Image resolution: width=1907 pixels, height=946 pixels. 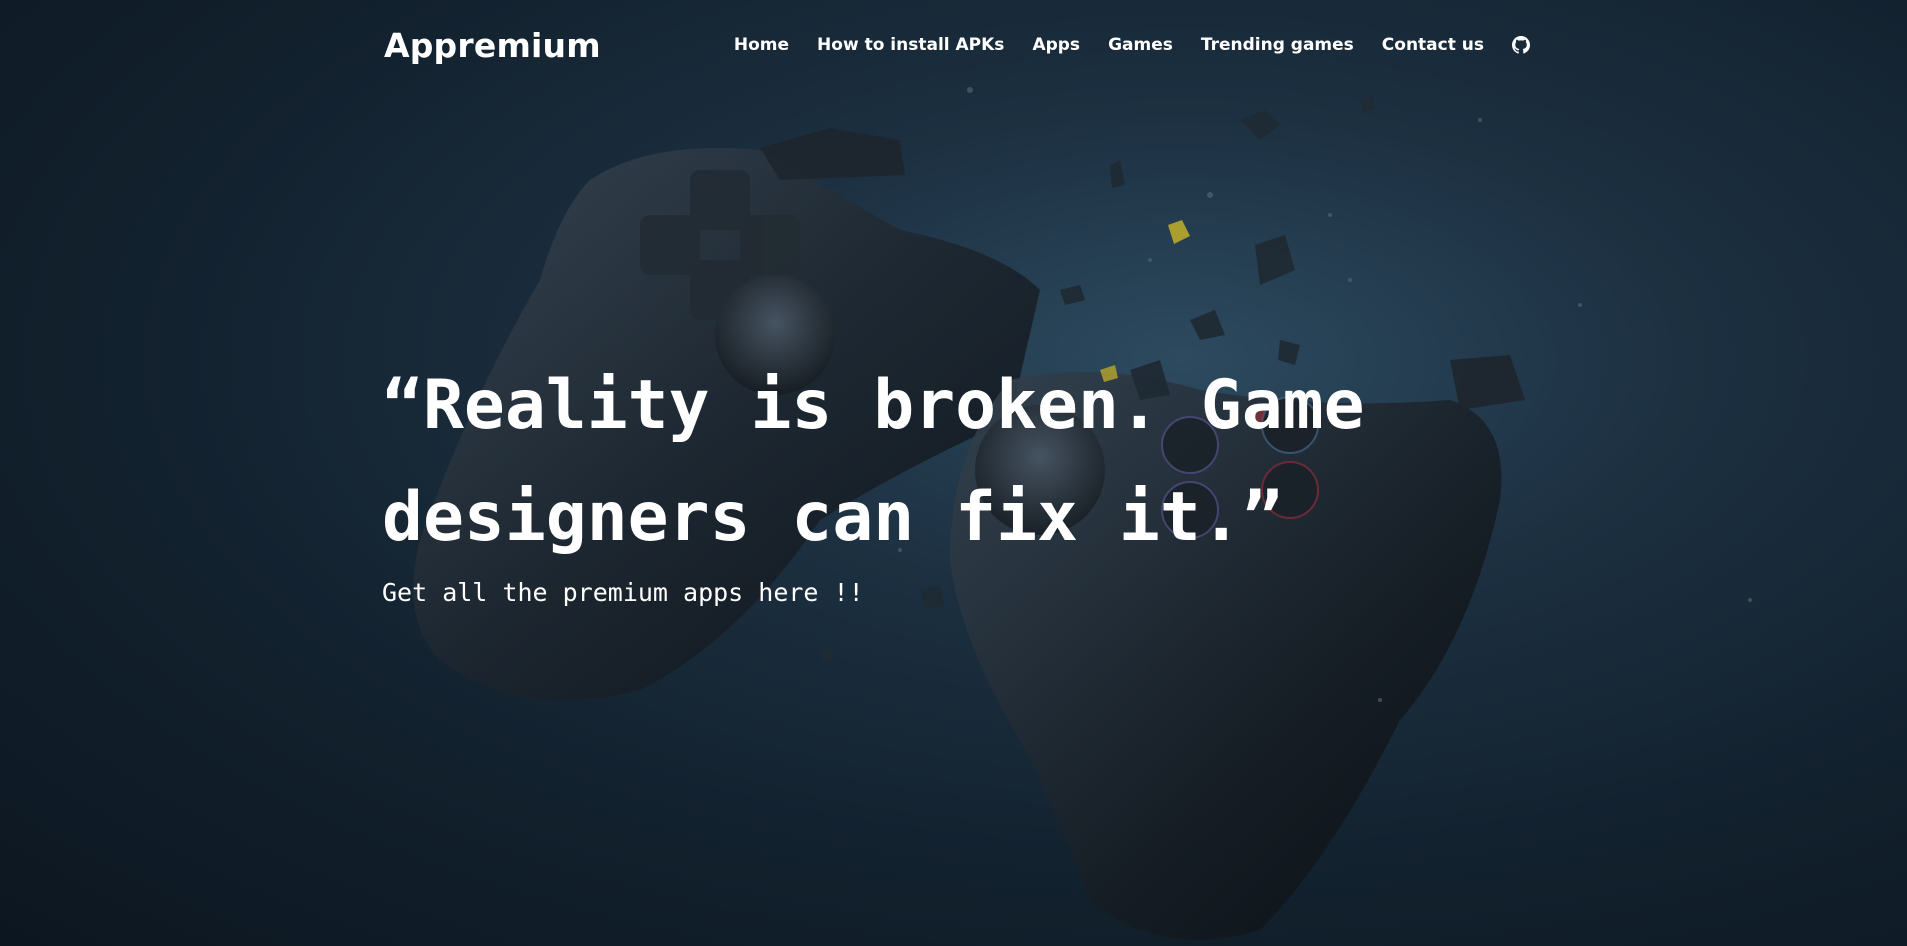 I want to click on hero-tagline: Get all the premium apps here !!, so click(x=623, y=592).